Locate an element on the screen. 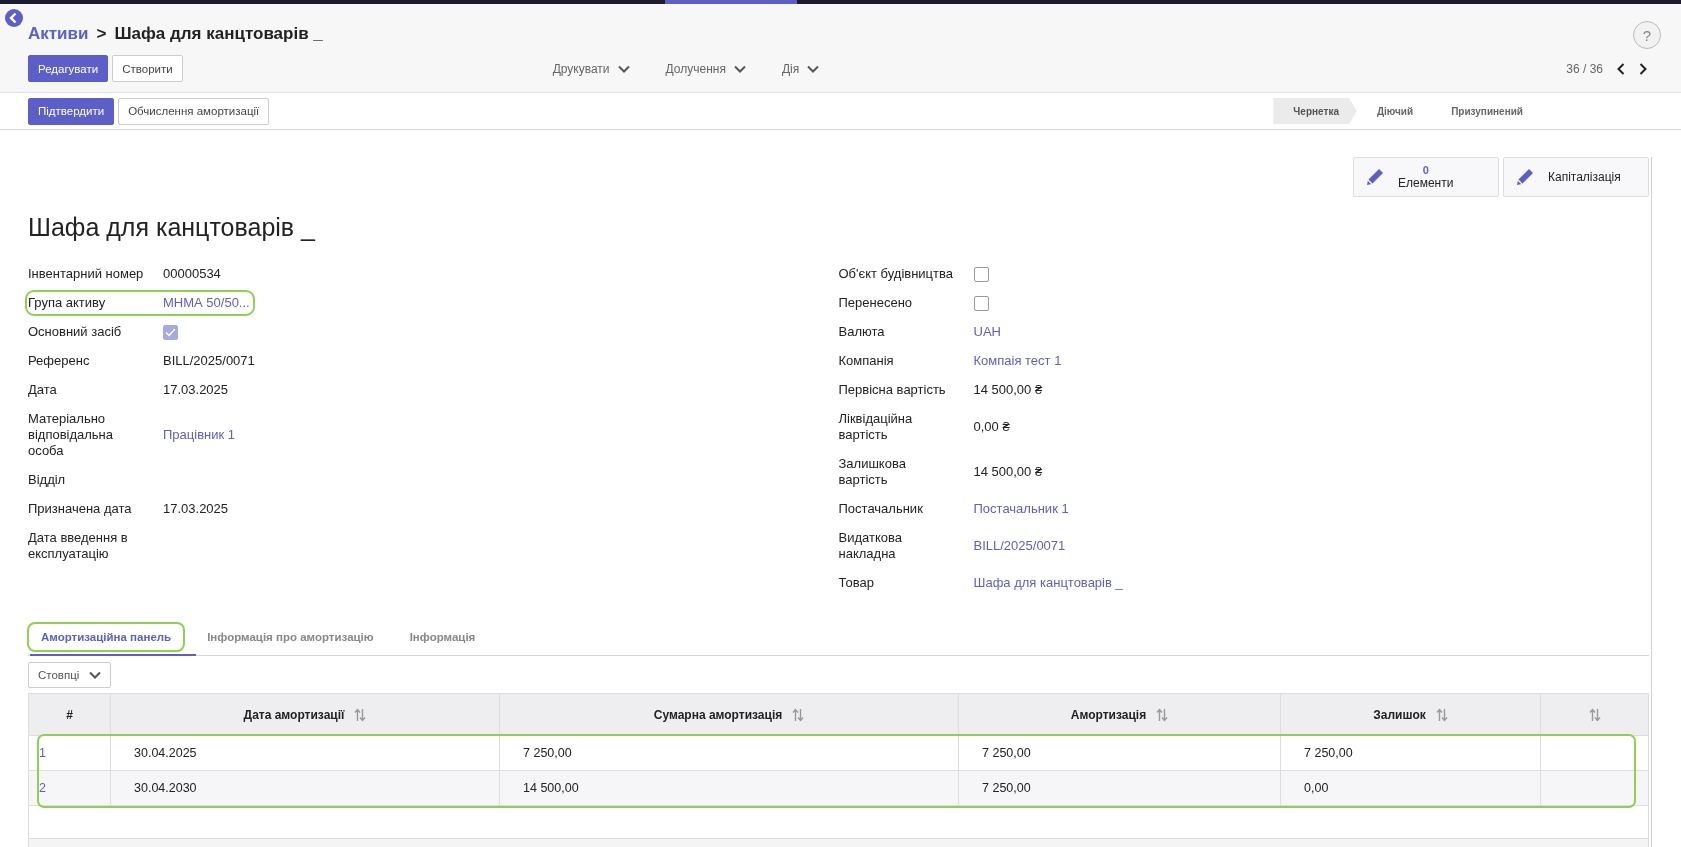 The height and width of the screenshot is (847, 1681). field-label: Товар is located at coordinates (856, 583).